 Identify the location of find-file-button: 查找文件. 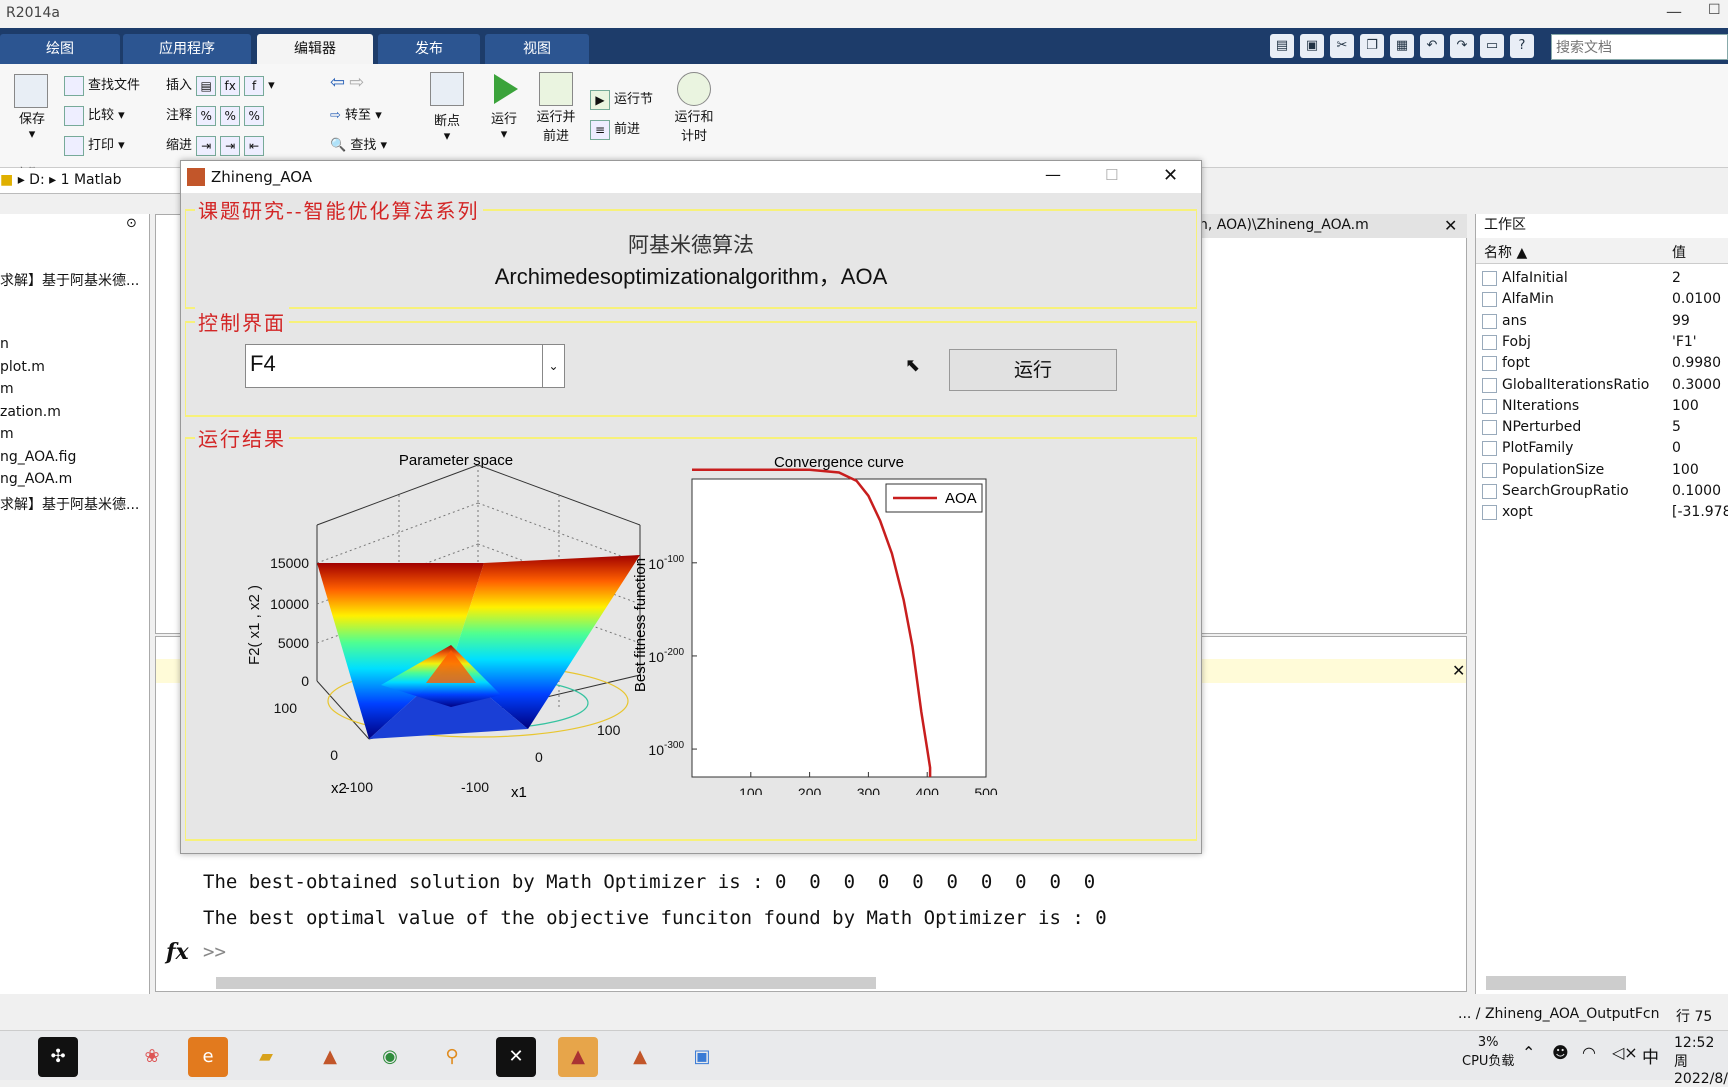
(102, 85).